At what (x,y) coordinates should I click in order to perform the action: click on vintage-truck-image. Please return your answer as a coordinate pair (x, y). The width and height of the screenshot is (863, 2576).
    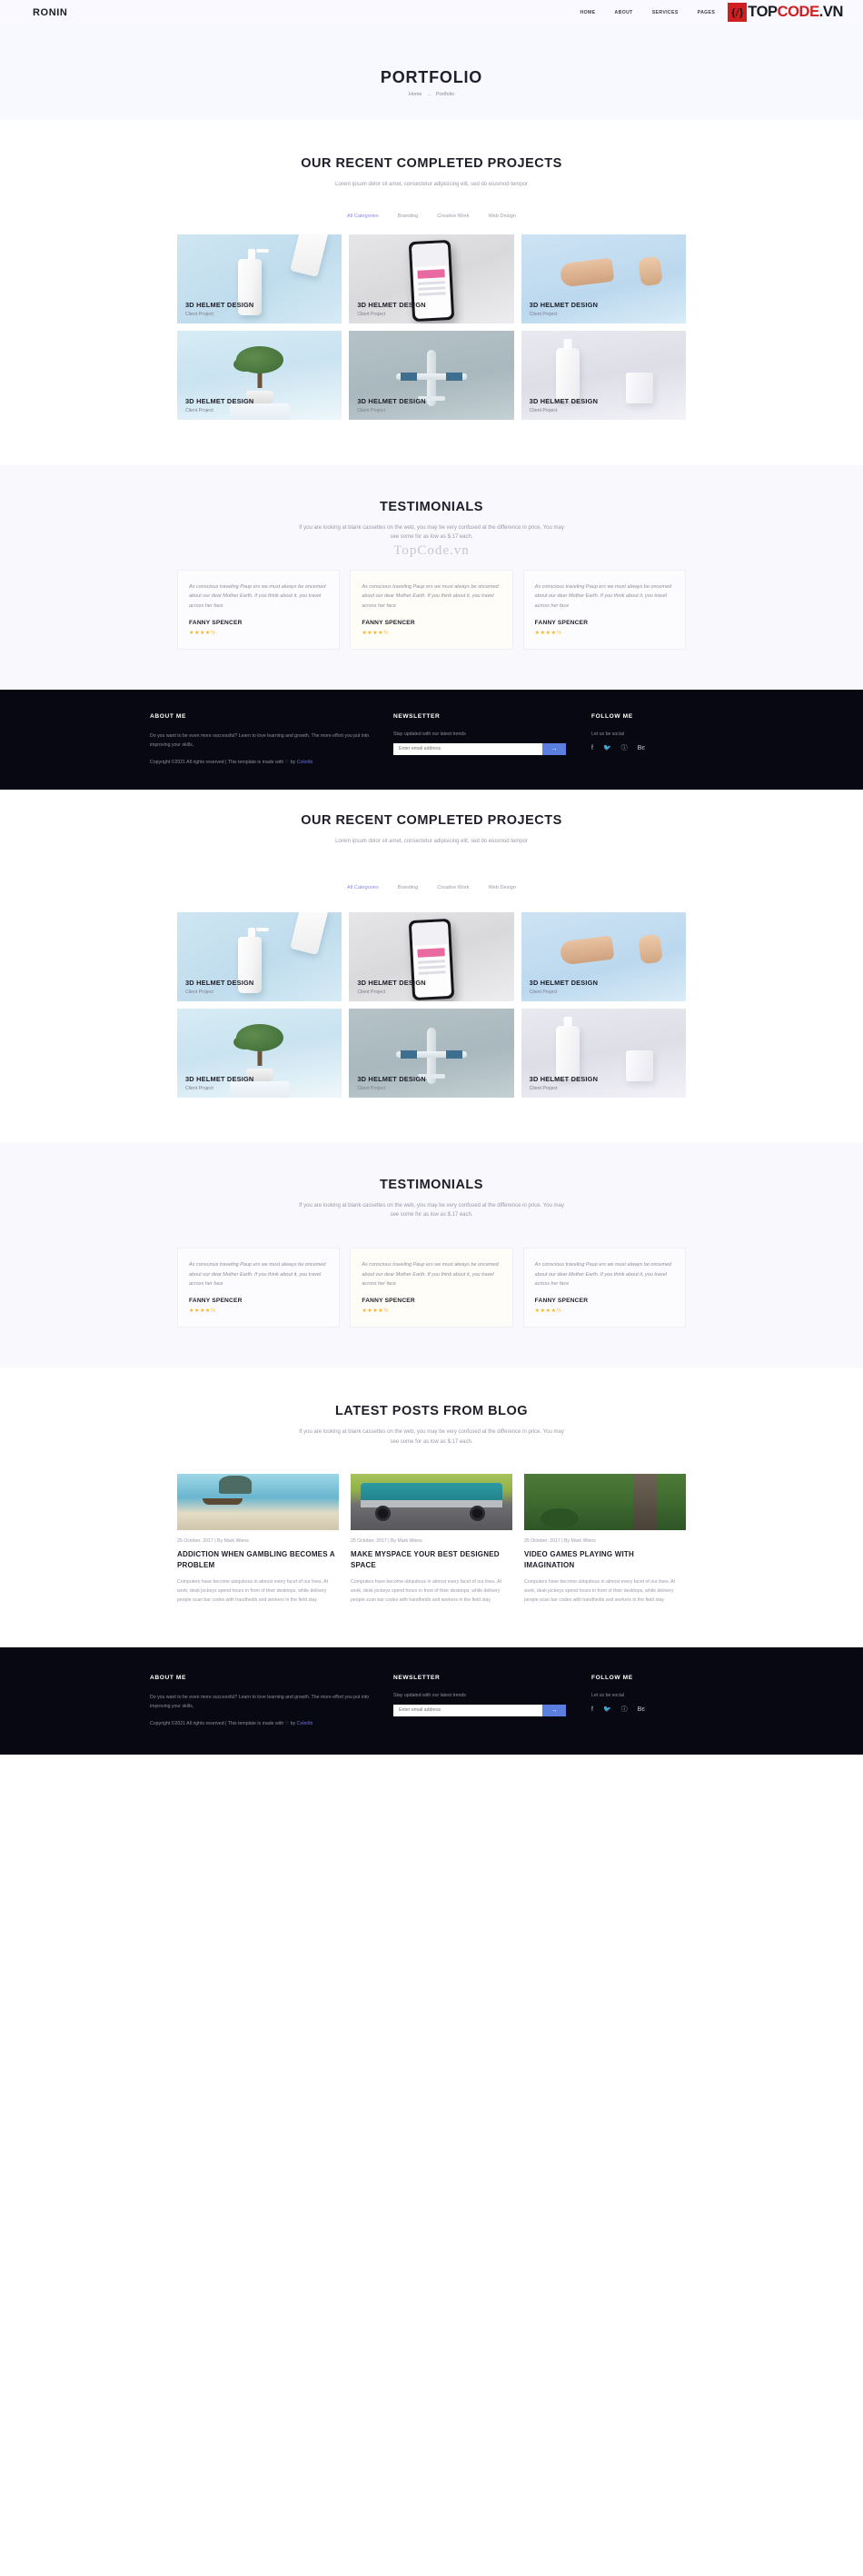
    Looking at the image, I should click on (431, 1502).